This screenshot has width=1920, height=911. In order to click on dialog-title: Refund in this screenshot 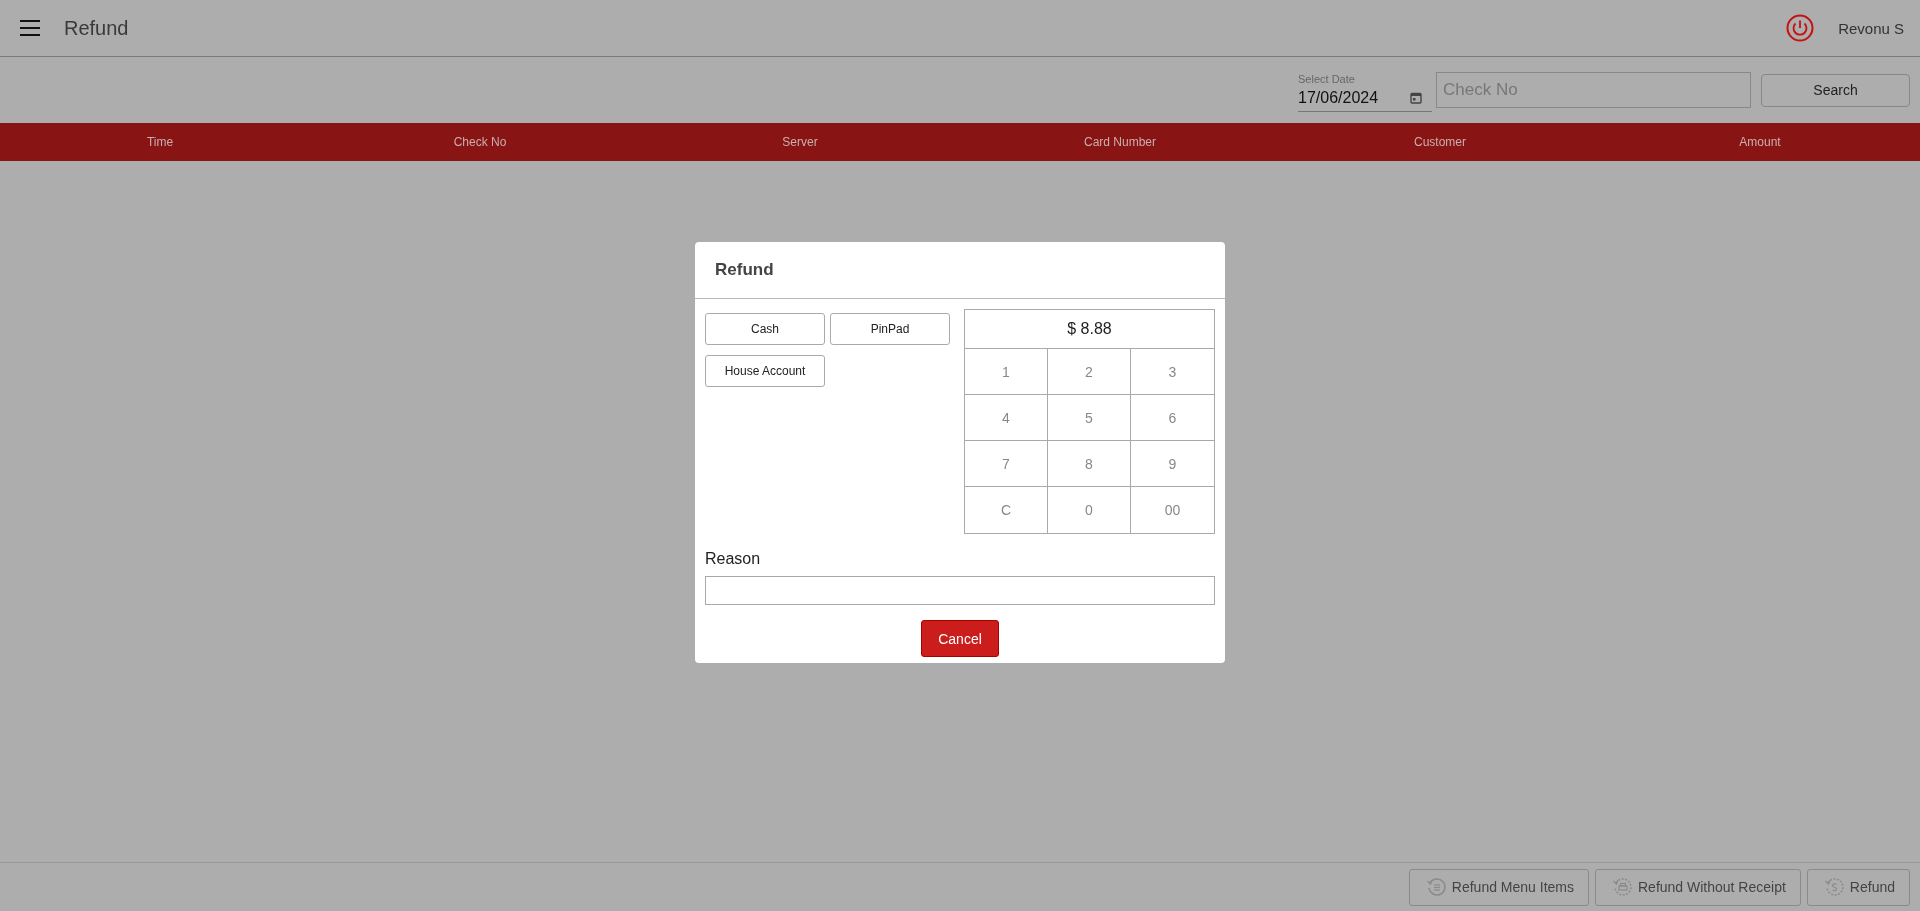, I will do `click(744, 270)`.